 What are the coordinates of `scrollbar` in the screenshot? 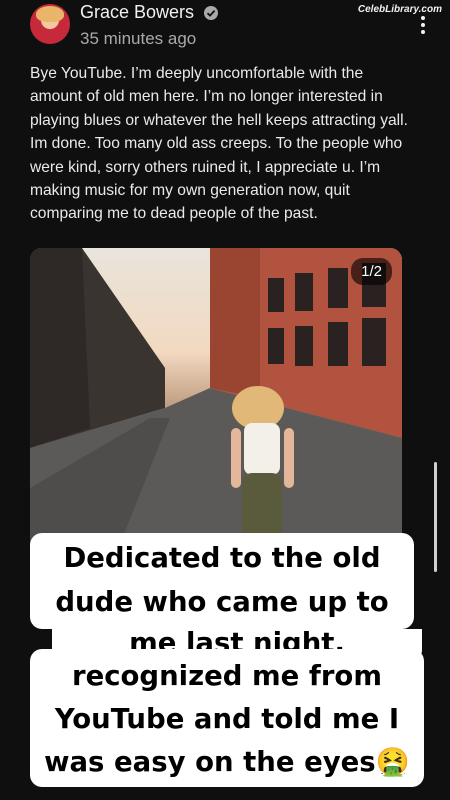 It's located at (435, 517).